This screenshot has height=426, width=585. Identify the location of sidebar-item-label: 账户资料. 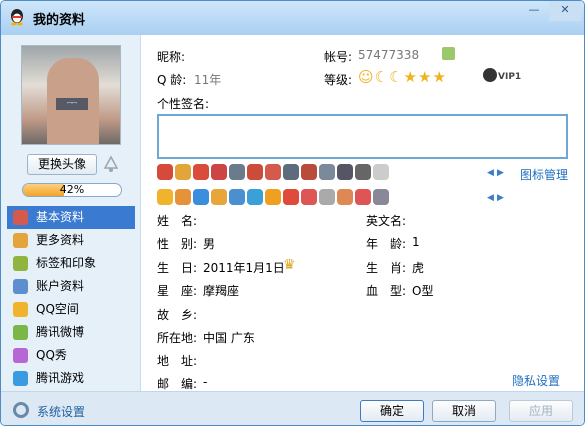
(60, 286).